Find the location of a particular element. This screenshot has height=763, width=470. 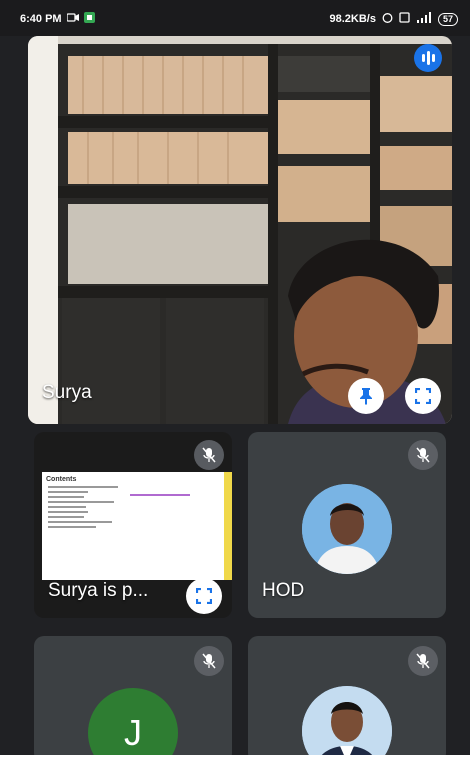

signal-icon is located at coordinates (424, 19).